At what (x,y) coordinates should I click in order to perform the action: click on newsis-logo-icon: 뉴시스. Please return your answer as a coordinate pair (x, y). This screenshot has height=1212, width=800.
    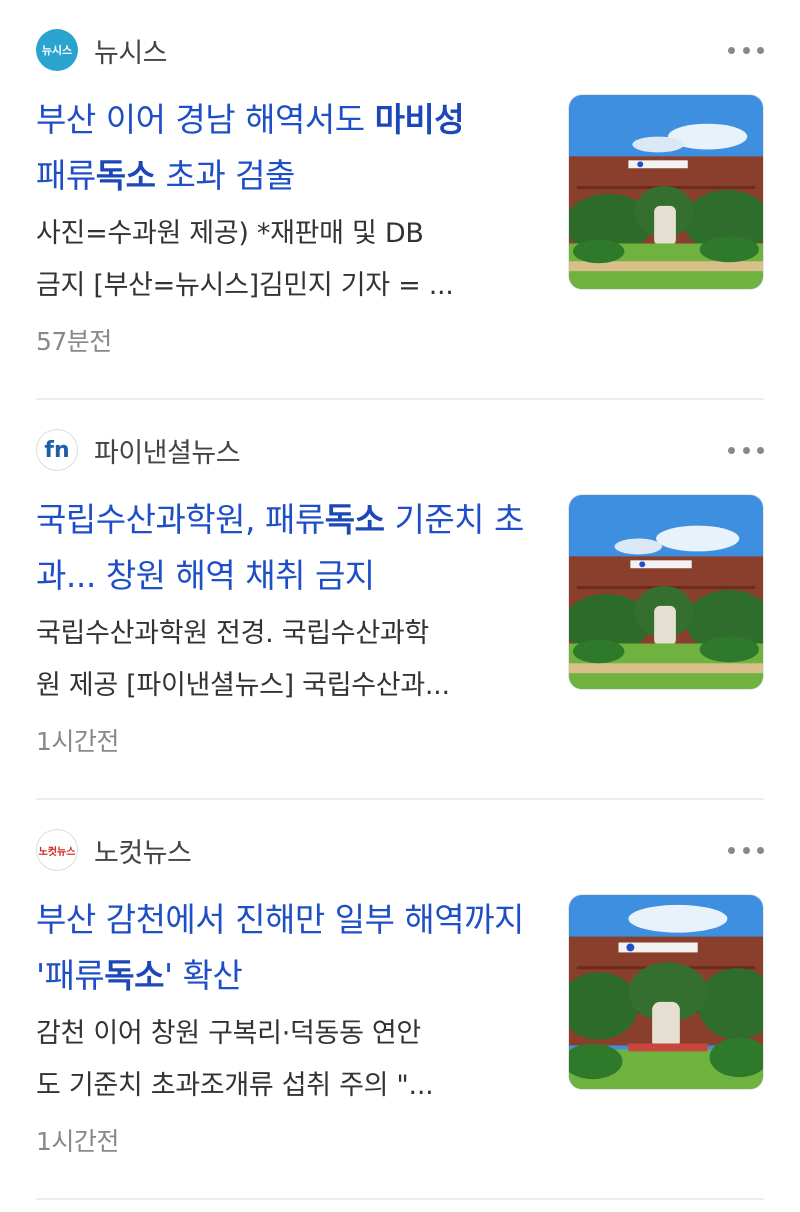
    Looking at the image, I should click on (57, 50).